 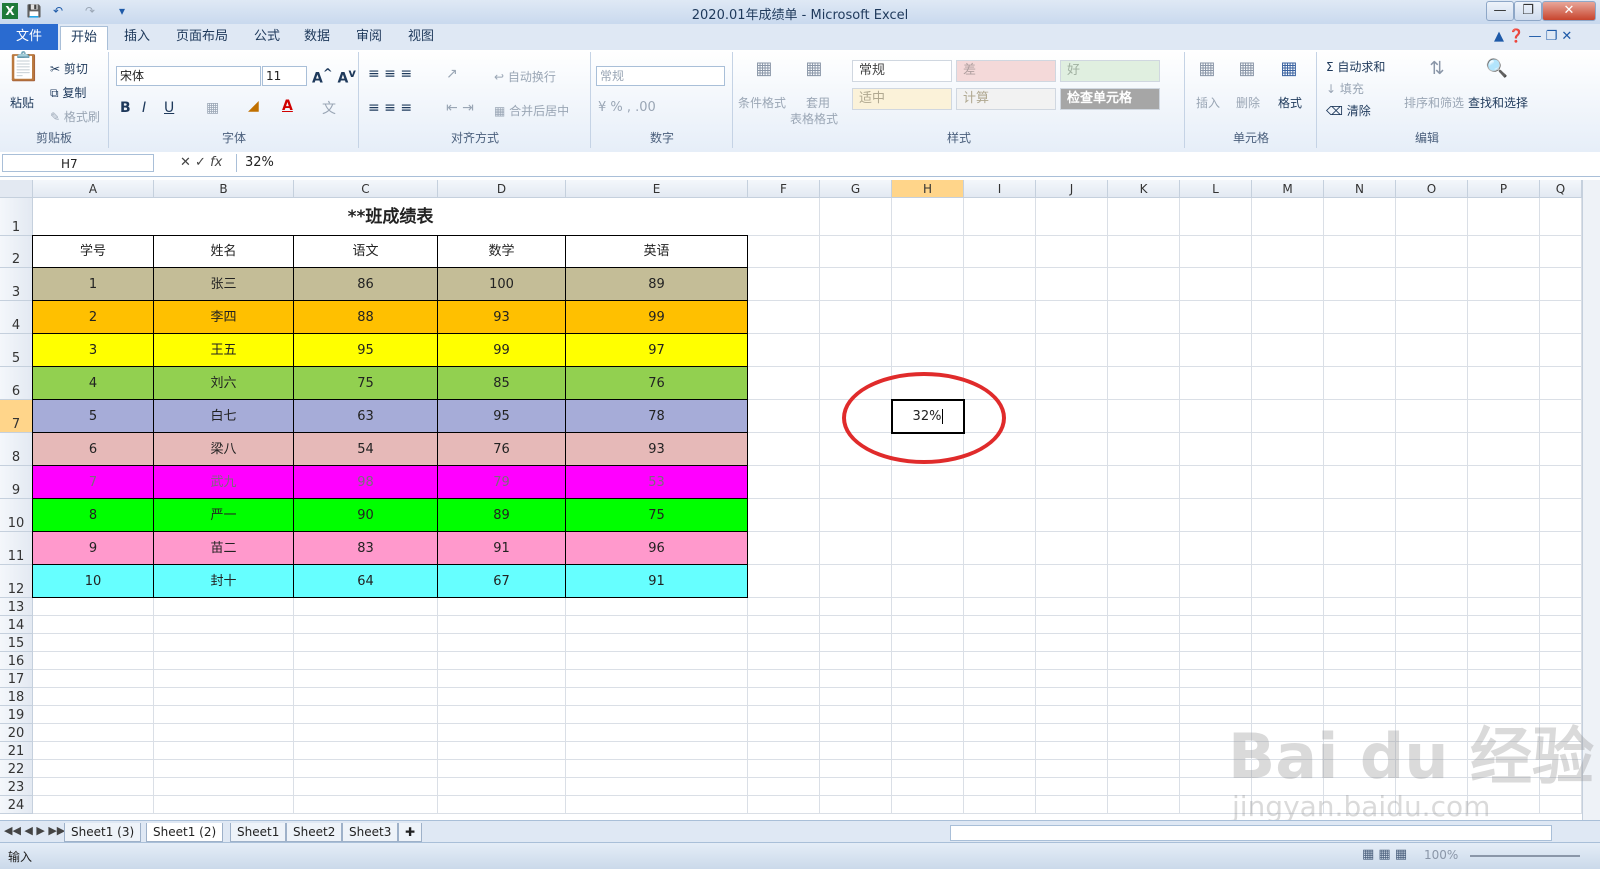 I want to click on row-header-4: 4, so click(x=16, y=317).